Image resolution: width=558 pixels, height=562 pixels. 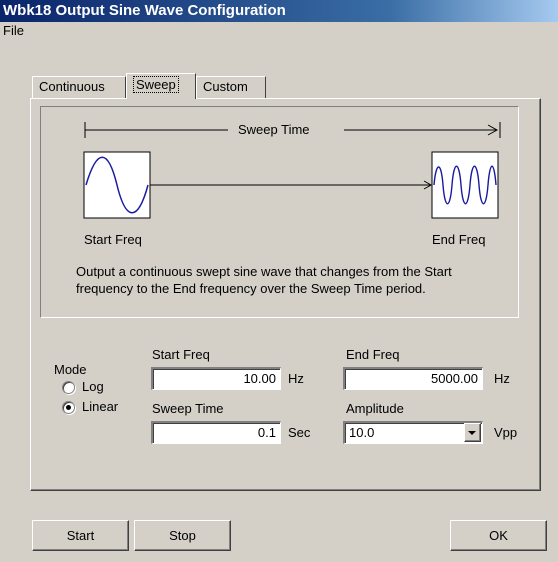 I want to click on tab-sweep-label: Sweep, so click(x=156, y=84).